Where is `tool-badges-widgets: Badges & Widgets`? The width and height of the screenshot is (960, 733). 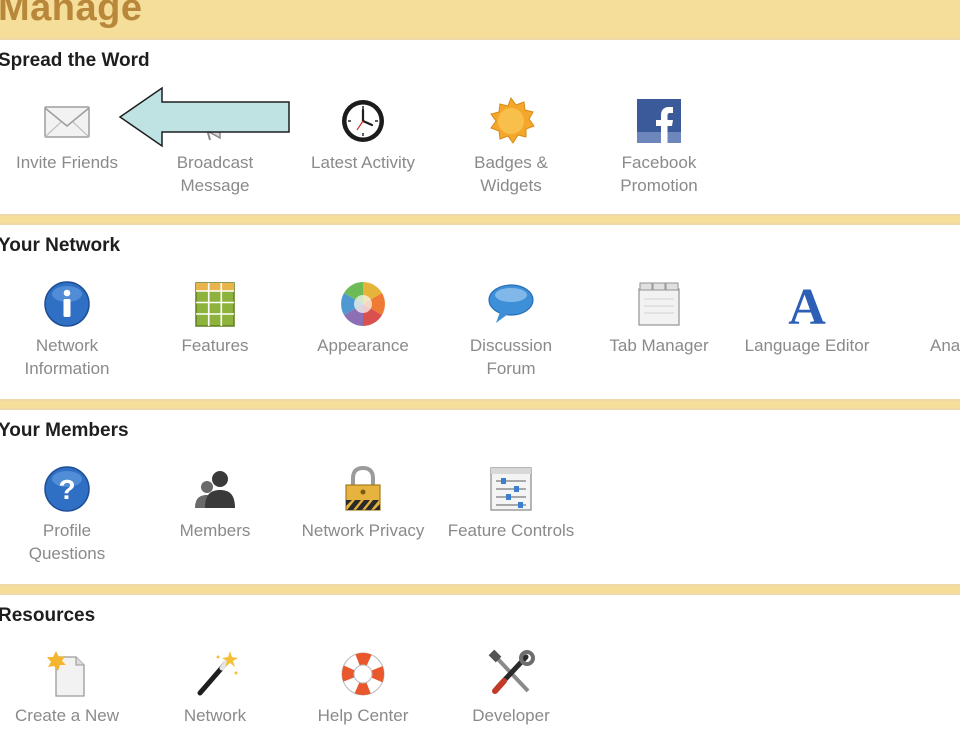
tool-badges-widgets: Badges & Widgets is located at coordinates (511, 146).